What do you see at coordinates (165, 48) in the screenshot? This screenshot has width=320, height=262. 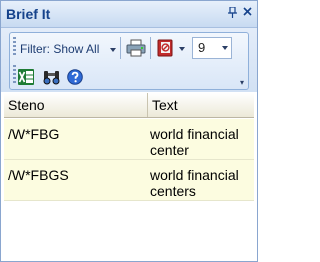 I see `dictionary-icon` at bounding box center [165, 48].